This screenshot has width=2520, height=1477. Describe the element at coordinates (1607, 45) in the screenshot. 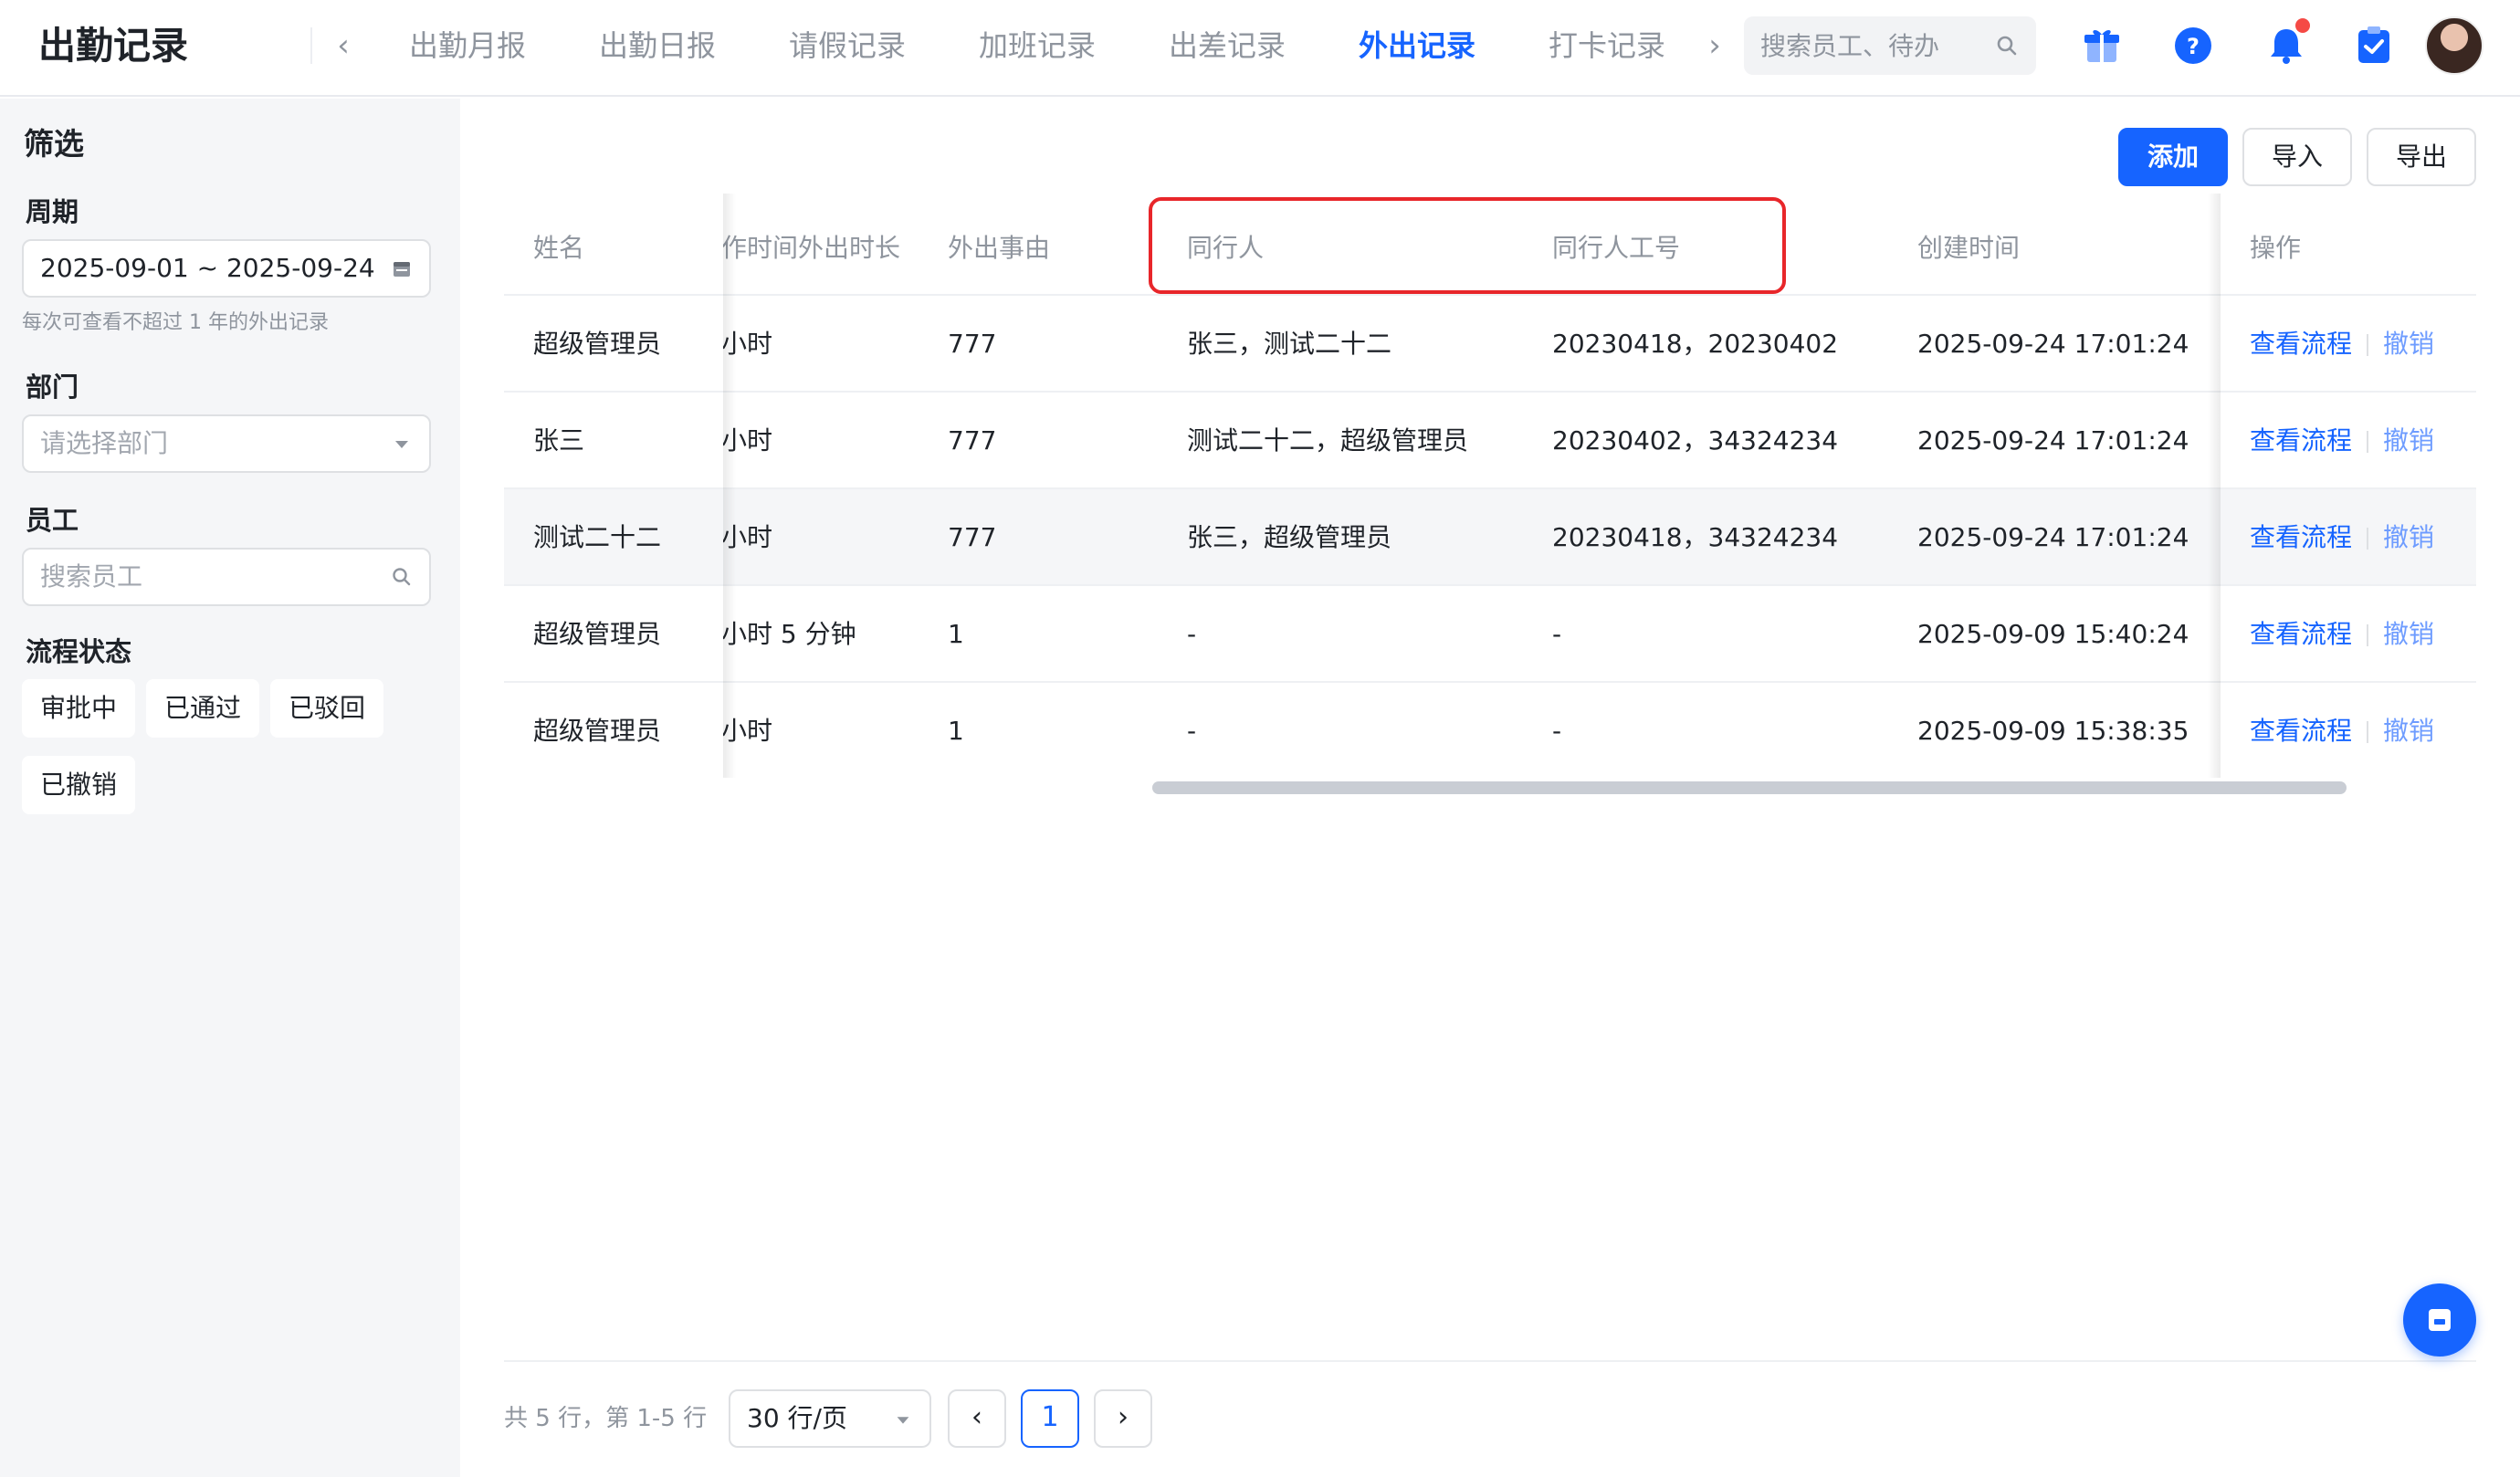

I see `tab-clock-in-records: 打卡记录` at that location.